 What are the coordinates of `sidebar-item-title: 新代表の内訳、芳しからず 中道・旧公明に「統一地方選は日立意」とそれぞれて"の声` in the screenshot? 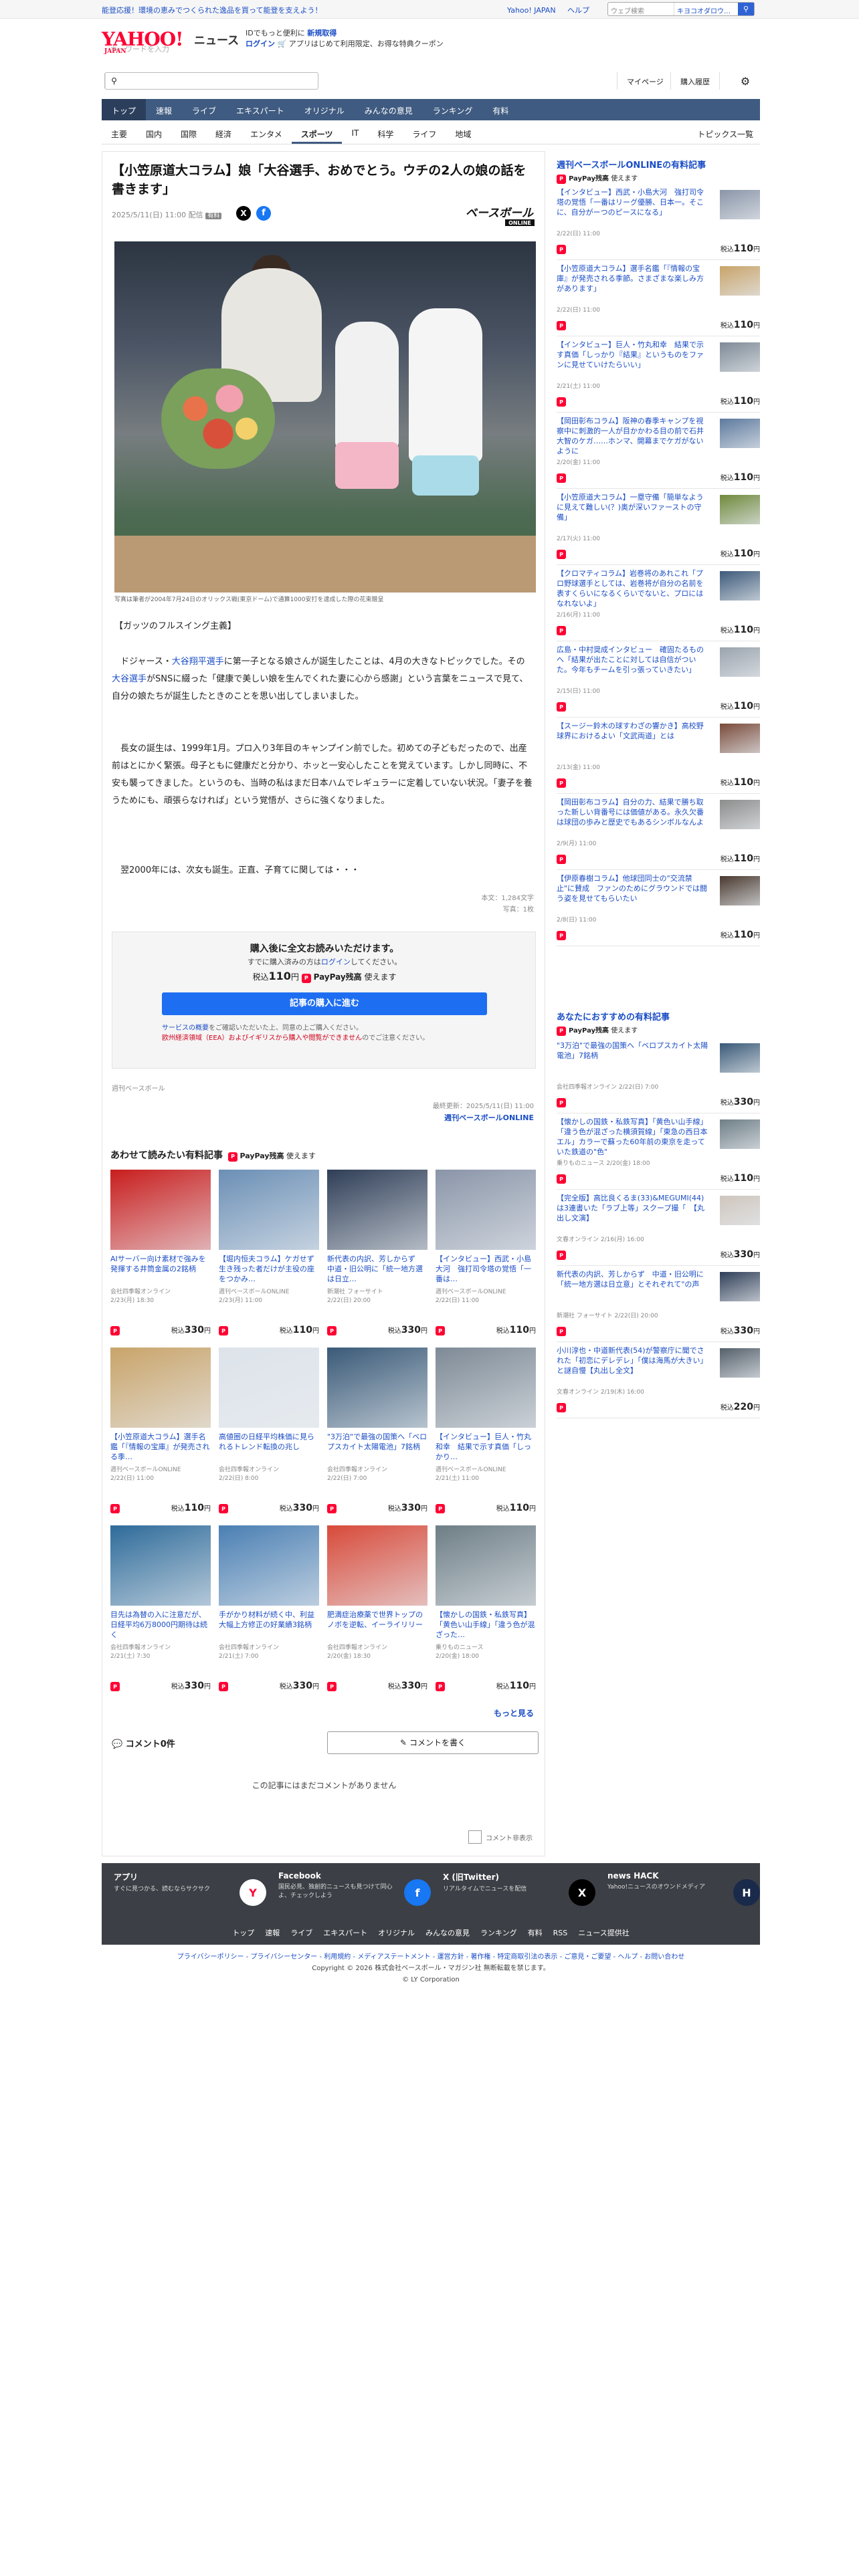 It's located at (633, 1279).